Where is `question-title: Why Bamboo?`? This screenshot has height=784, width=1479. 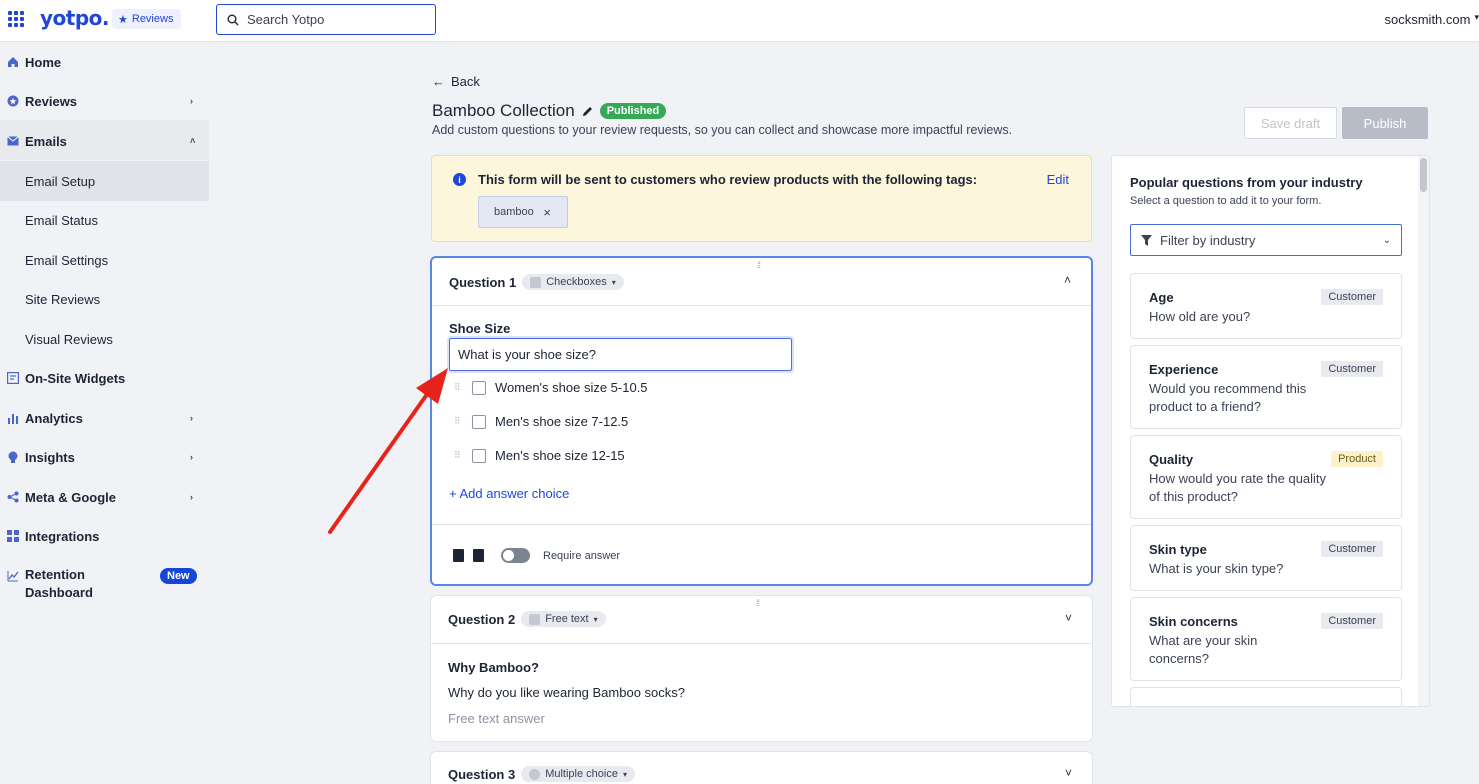
question-title: Why Bamboo? is located at coordinates (493, 667).